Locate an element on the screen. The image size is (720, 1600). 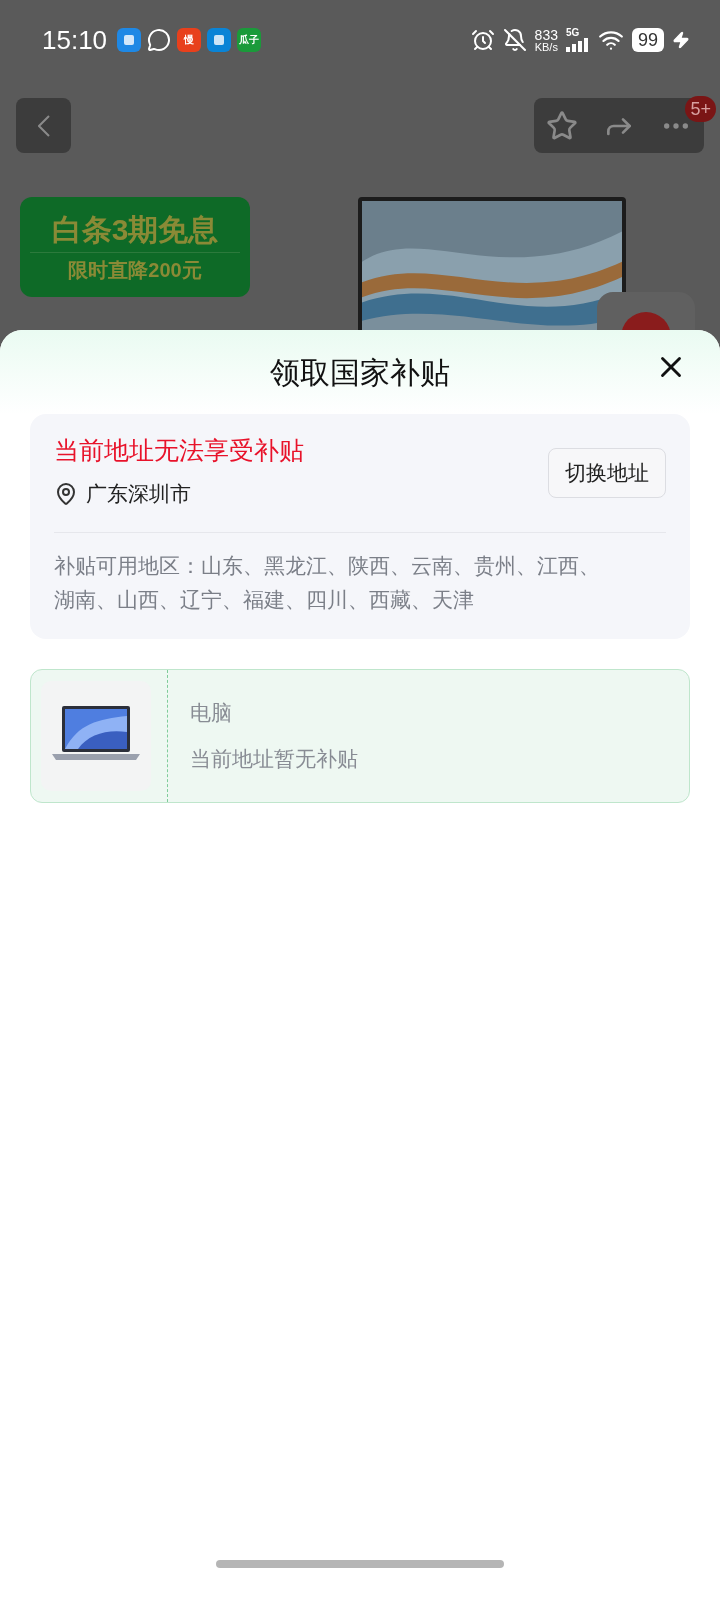
signal-icon is located at coordinates (577, 45).